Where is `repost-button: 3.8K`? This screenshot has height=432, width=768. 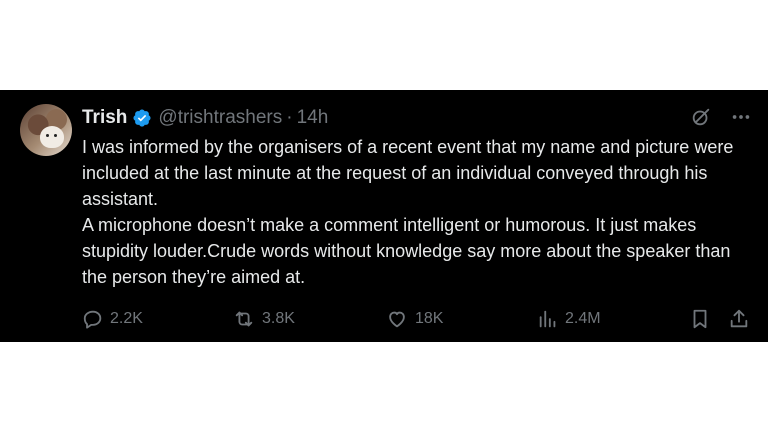
repost-button: 3.8K is located at coordinates (263, 319).